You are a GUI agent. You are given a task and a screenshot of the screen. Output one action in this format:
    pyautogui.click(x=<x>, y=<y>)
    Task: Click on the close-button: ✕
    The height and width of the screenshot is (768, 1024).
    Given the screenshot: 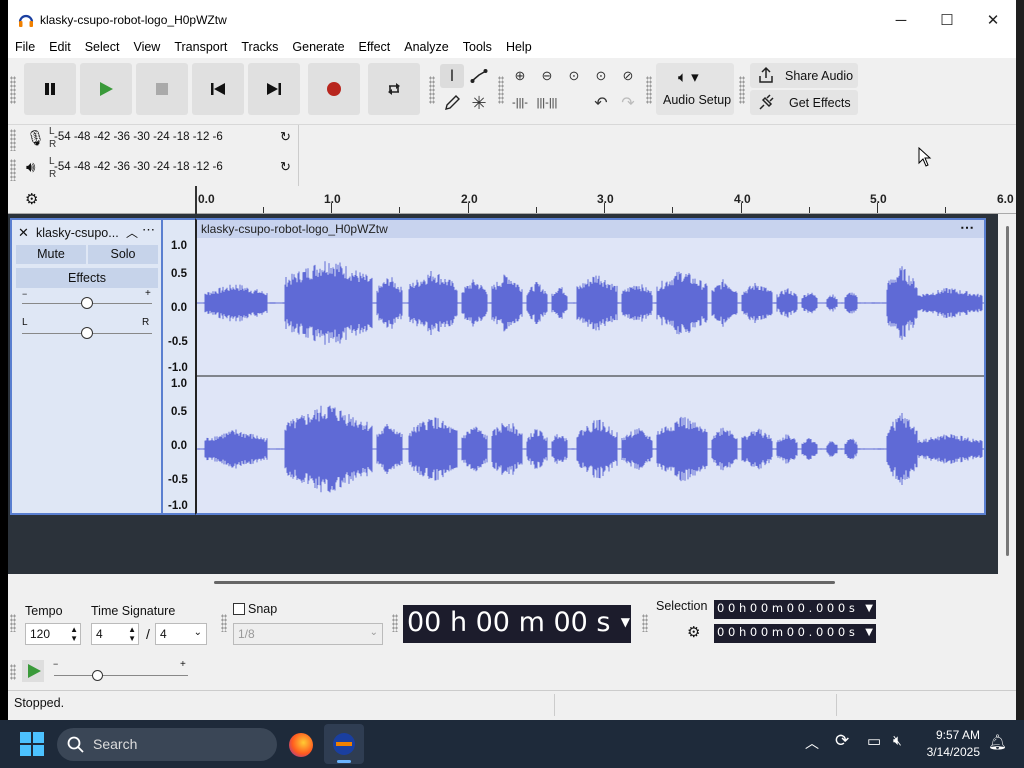 What is the action you would take?
    pyautogui.click(x=993, y=20)
    